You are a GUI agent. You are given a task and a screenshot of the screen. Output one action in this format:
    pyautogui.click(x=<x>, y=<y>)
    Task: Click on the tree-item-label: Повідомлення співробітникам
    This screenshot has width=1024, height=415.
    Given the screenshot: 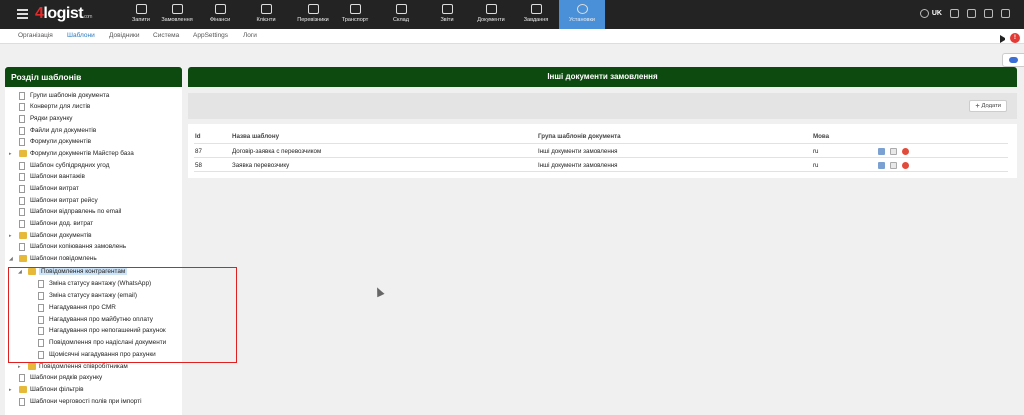 What is the action you would take?
    pyautogui.click(x=83, y=366)
    